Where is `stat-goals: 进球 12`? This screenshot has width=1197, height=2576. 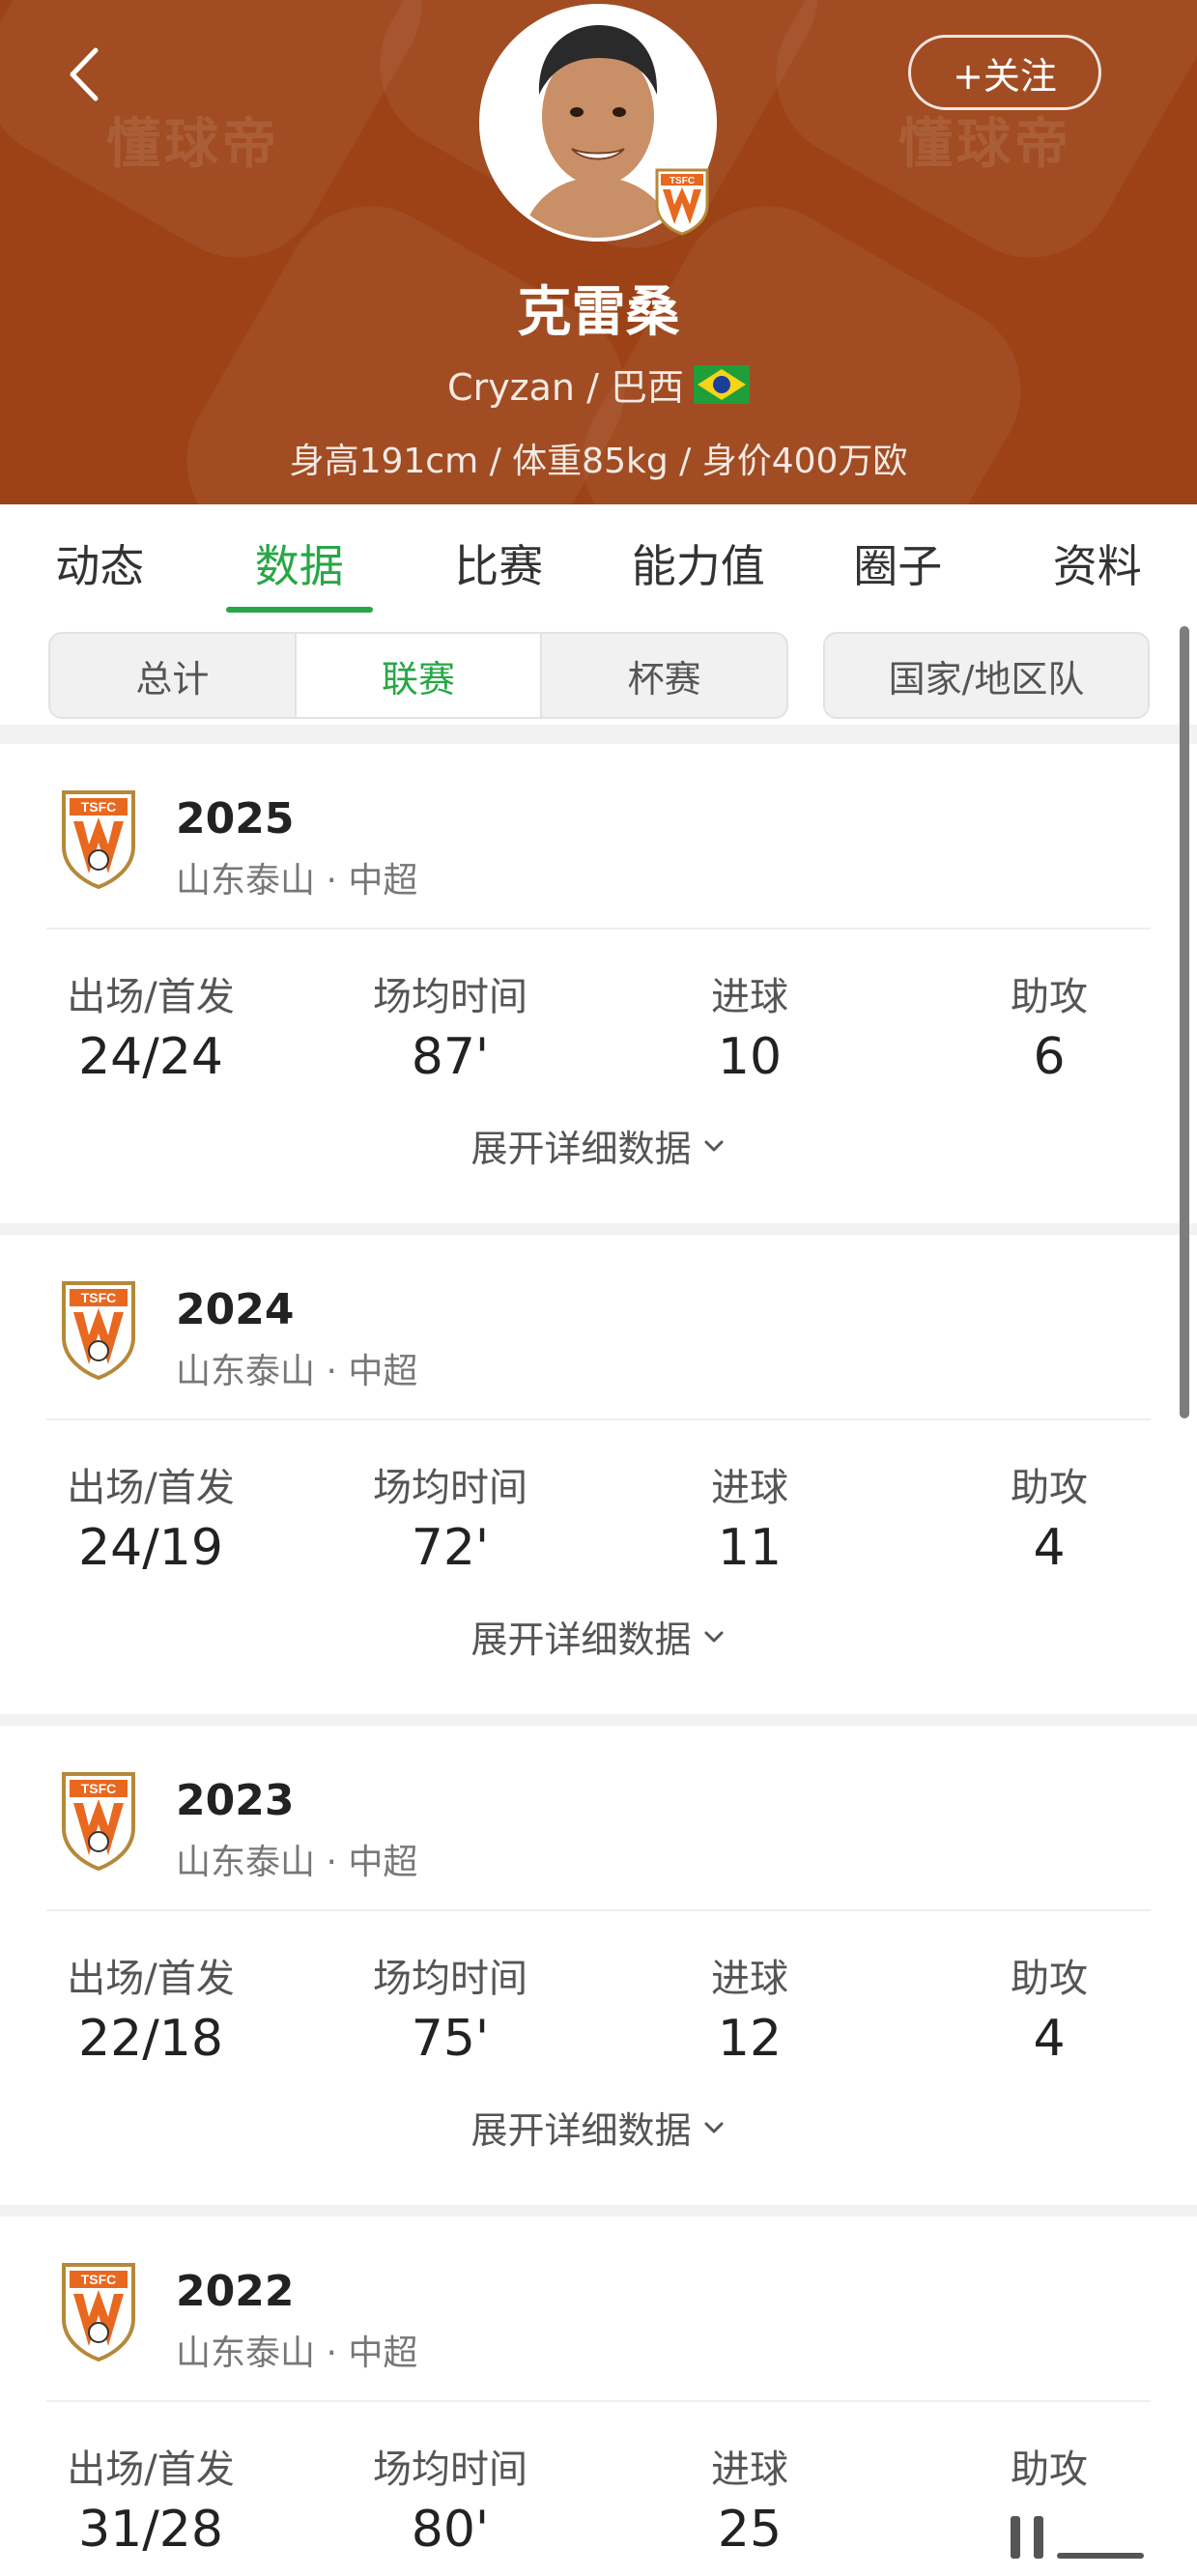 stat-goals: 进球 12 is located at coordinates (750, 2014).